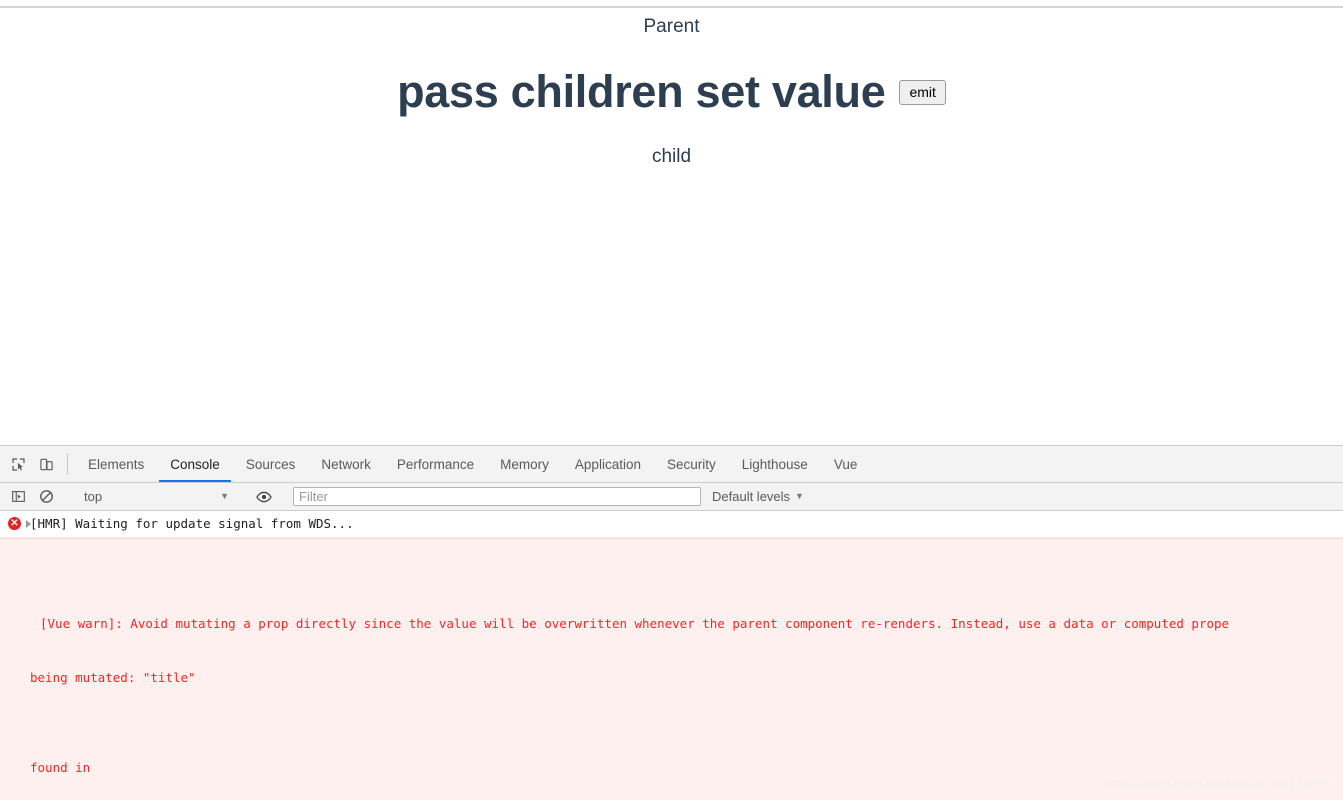  I want to click on tab-vue: Vue, so click(846, 464).